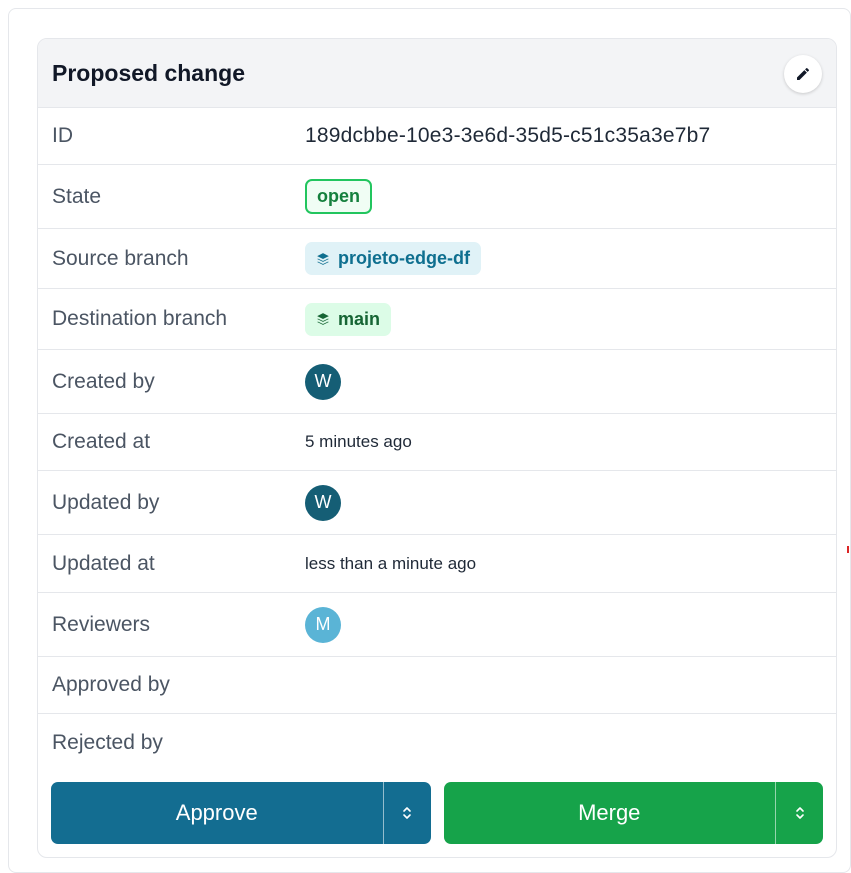  I want to click on merge-options-toggle, so click(799, 813).